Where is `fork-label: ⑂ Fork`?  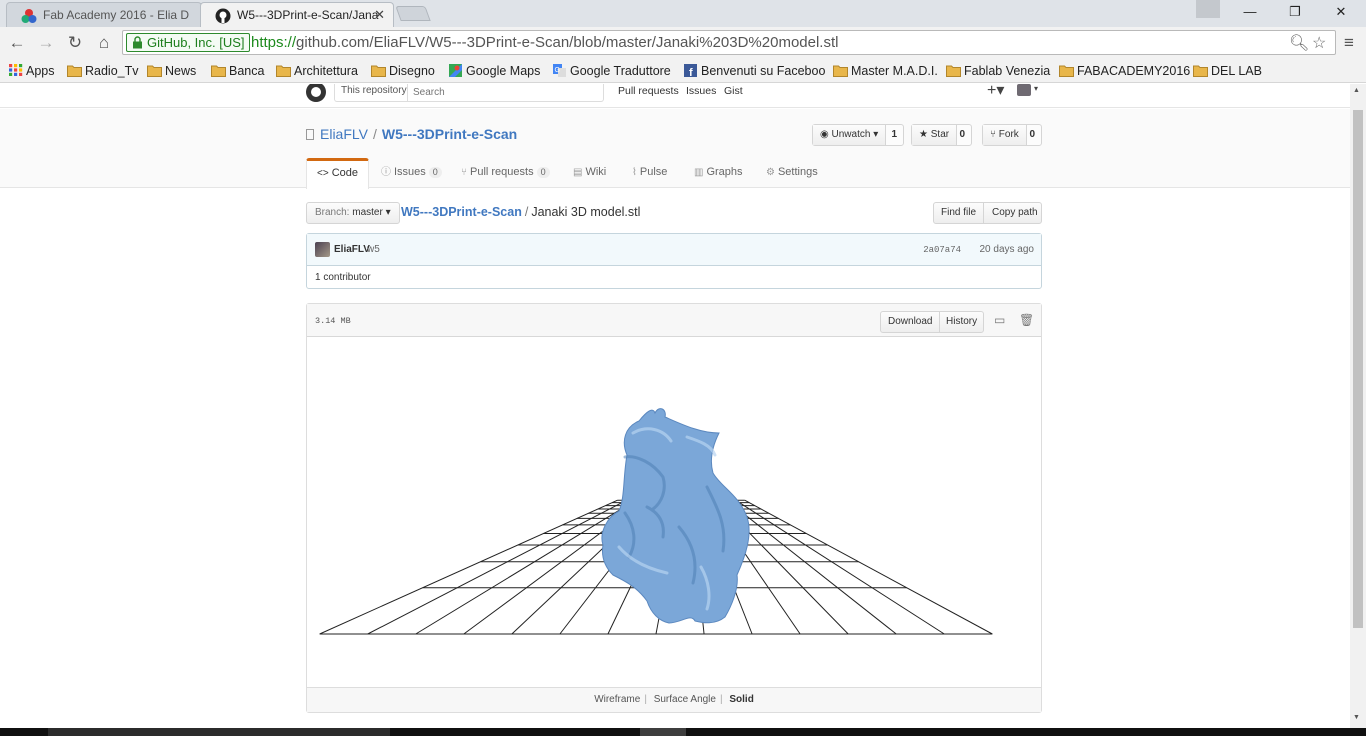 fork-label: ⑂ Fork is located at coordinates (1005, 135).